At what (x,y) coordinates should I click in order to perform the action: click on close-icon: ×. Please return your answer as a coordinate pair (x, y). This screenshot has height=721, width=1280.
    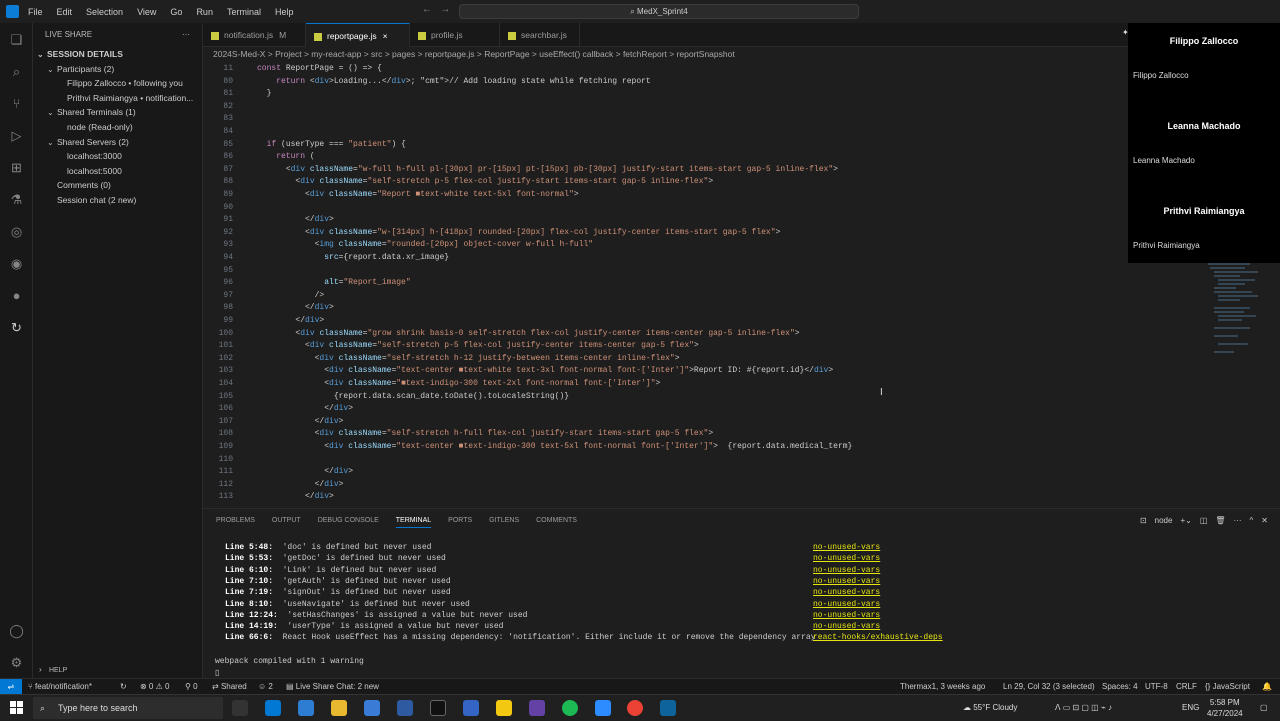
    Looking at the image, I should click on (385, 36).